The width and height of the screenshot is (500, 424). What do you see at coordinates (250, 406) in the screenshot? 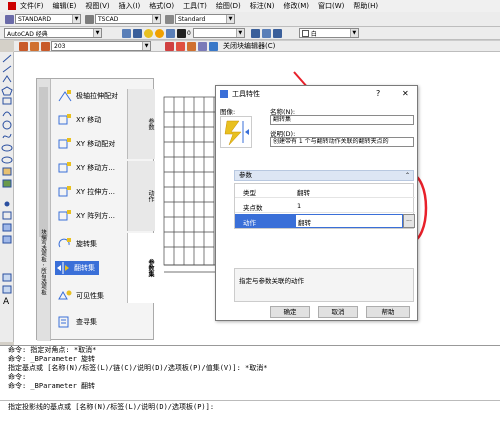
I see `command-prompt: 指定投影线的基点或 [名称(N)/标签(L)/说明(D)/选项板(P)]:` at bounding box center [250, 406].